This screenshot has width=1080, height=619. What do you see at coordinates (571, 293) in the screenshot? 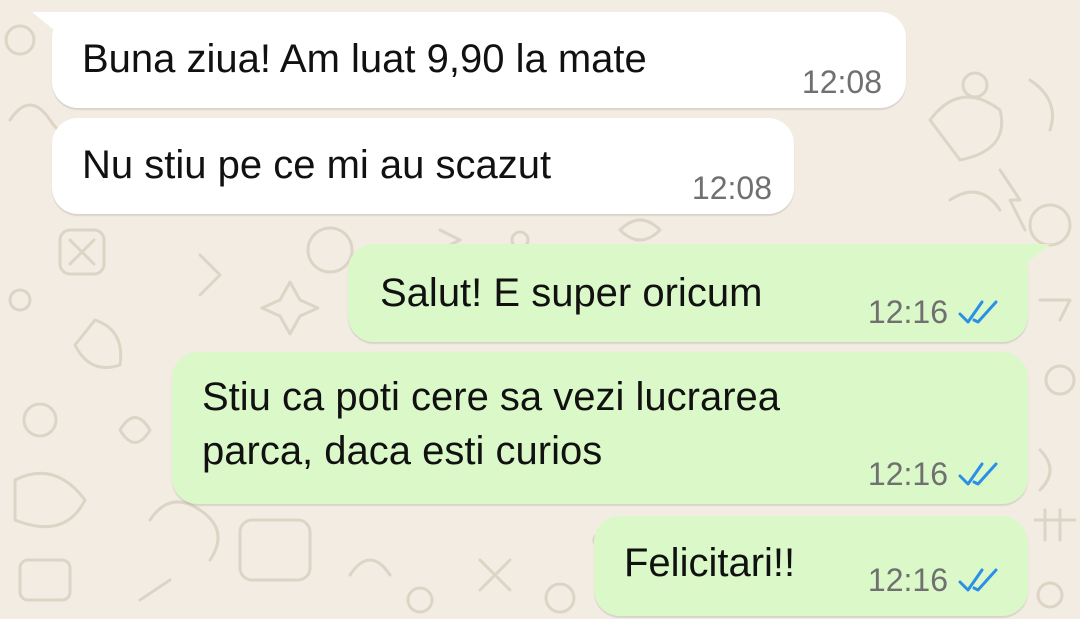
I see `message-text: Salut! E super oricum` at bounding box center [571, 293].